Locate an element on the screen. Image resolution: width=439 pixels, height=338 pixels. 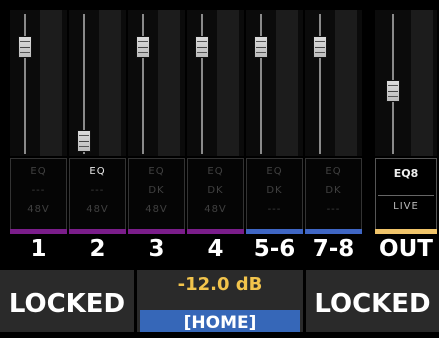
channel-strip: EQ DK --- 5-6 is located at coordinates (274, 138).